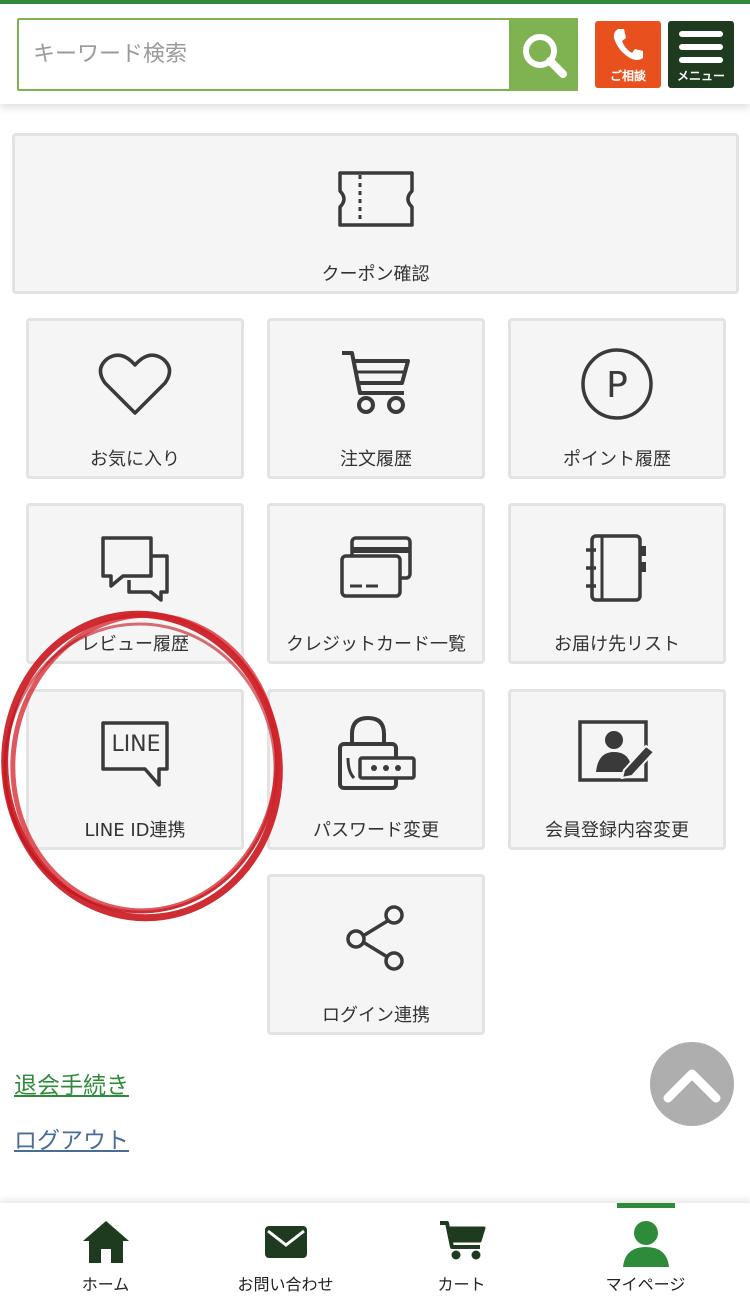 The width and height of the screenshot is (750, 1308). Describe the element at coordinates (627, 76) in the screenshot. I see `consult-label: ご相談` at that location.